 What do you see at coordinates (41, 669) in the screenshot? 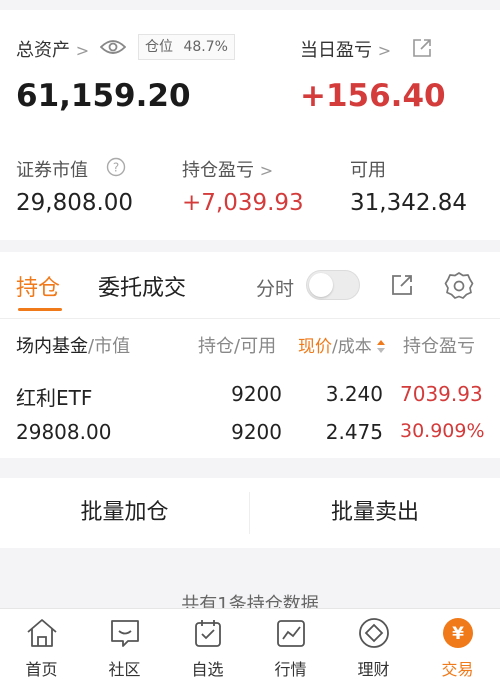
I see `nav-home-label: 首页` at bounding box center [41, 669].